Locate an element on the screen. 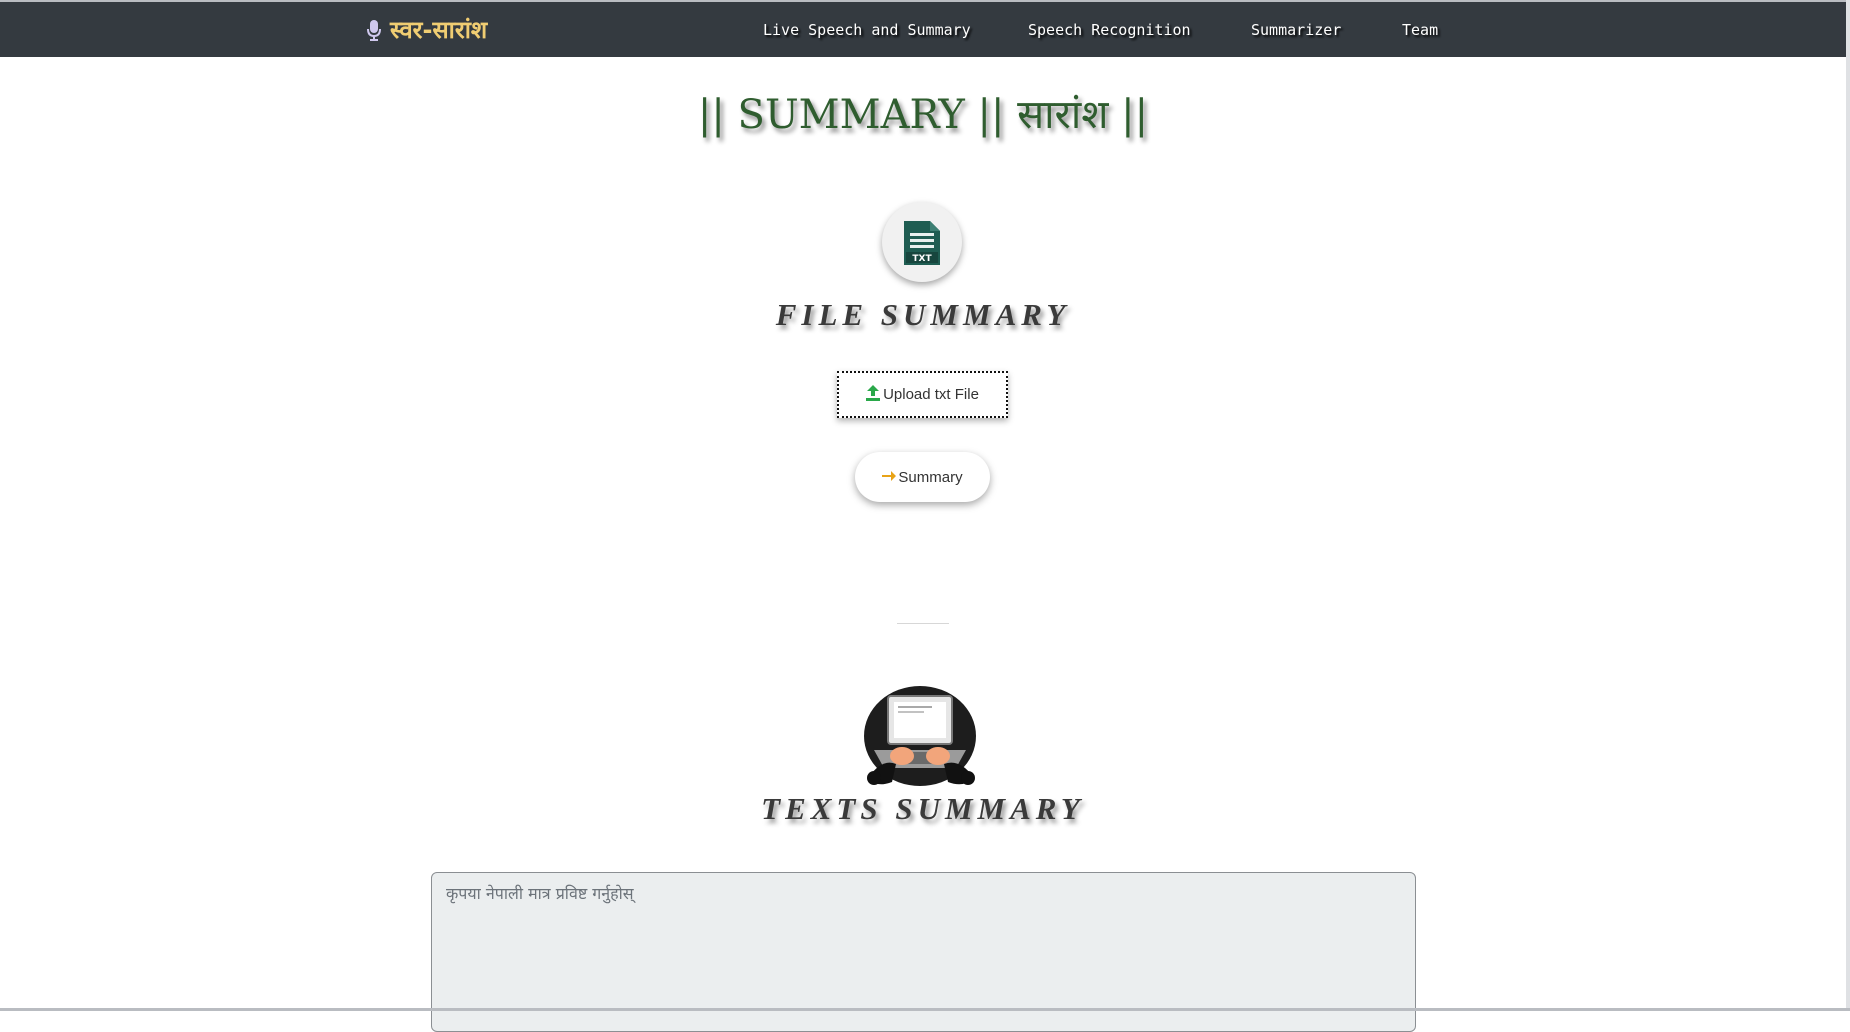  txt-file-icon: TXT is located at coordinates (922, 243).